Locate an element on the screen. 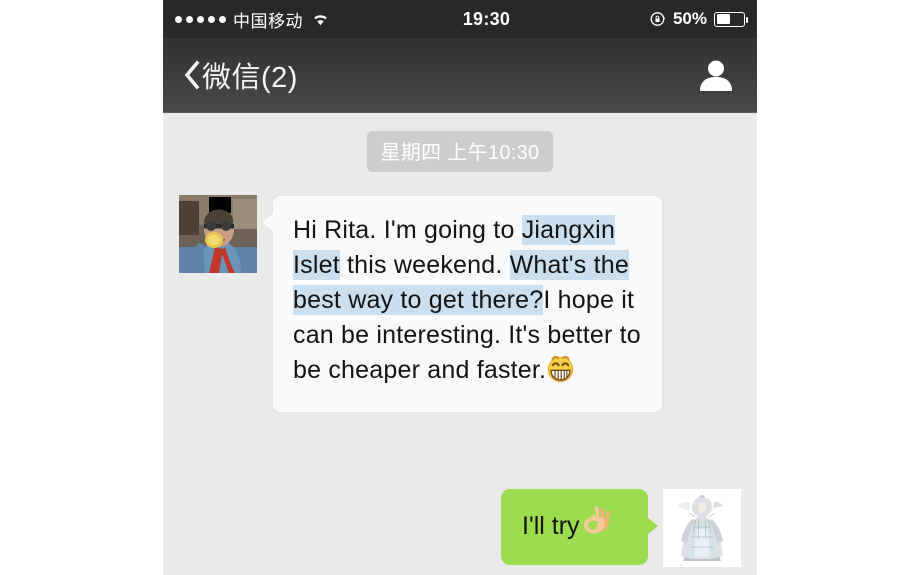  timestamp-row: 星期四 上午10:30 is located at coordinates (460, 143).